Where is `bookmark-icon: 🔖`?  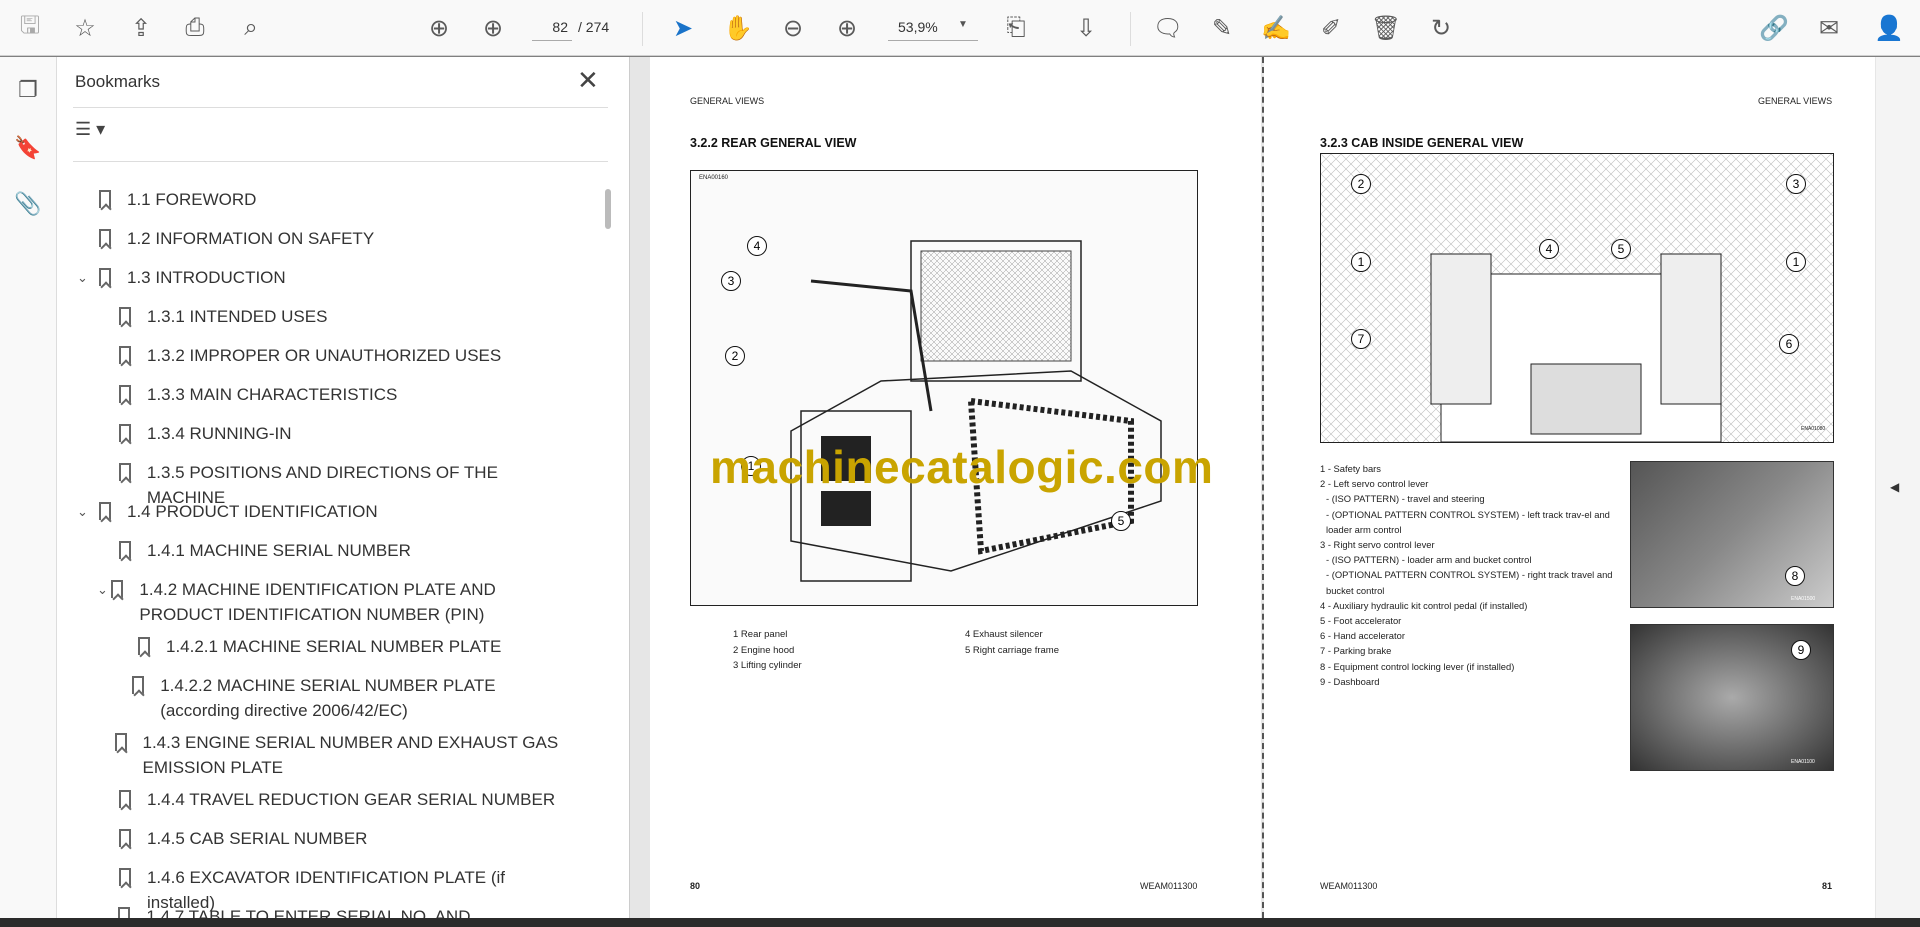
bookmark-icon: 🔖 is located at coordinates (28, 151).